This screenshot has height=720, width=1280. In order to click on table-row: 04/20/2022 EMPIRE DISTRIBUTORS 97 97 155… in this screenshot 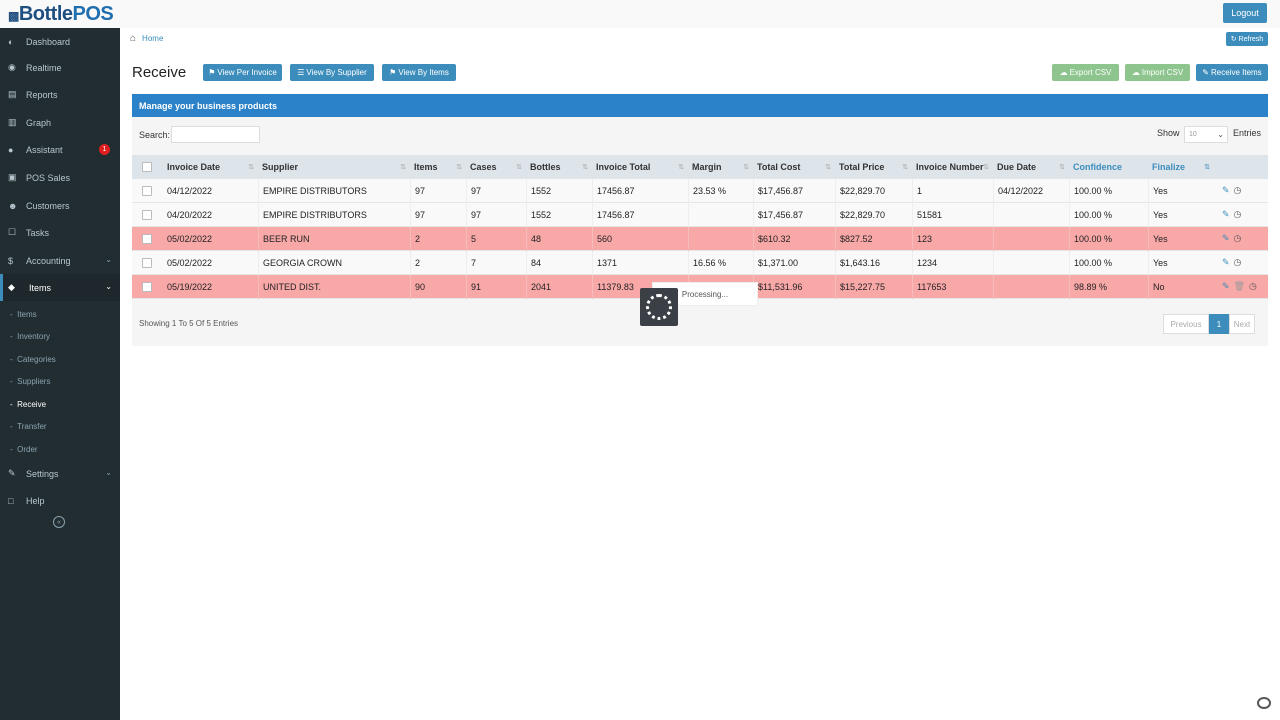, I will do `click(700, 215)`.